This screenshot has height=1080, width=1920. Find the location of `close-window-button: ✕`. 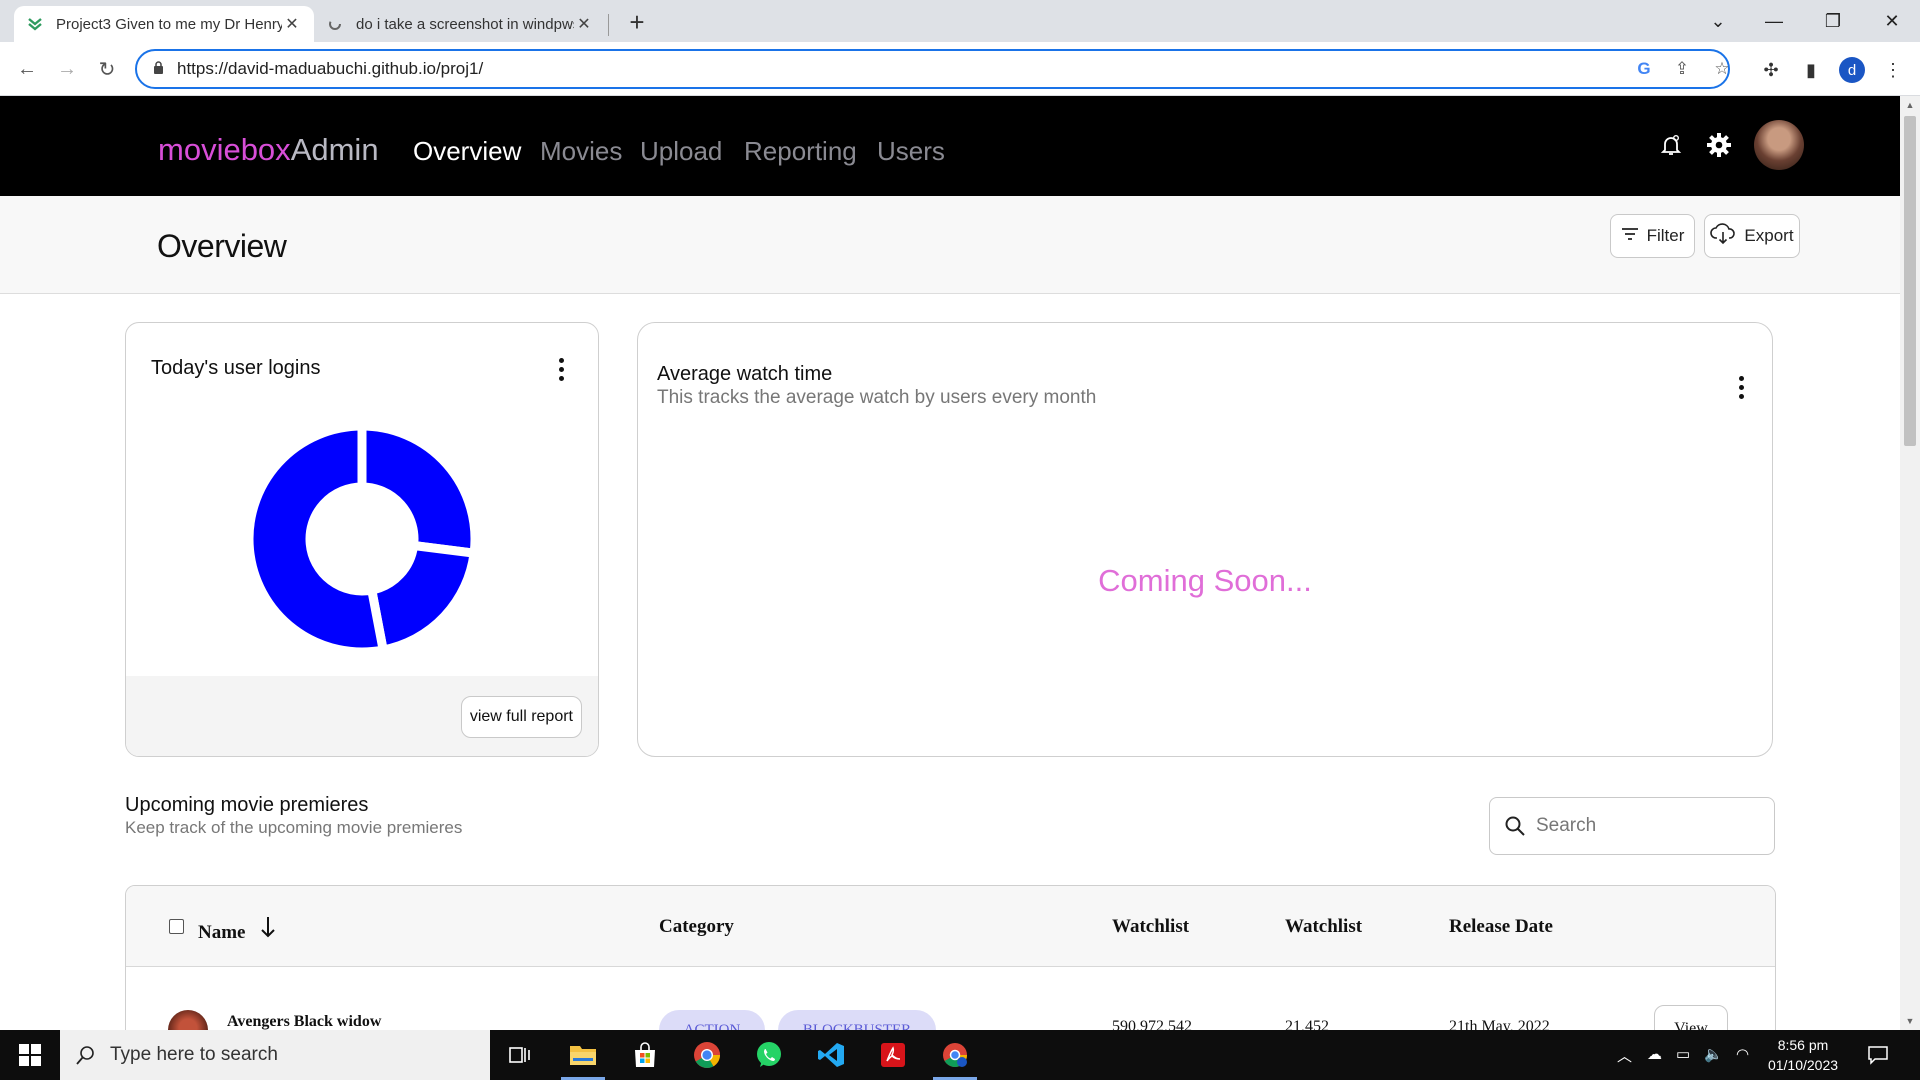

close-window-button: ✕ is located at coordinates (1892, 21).